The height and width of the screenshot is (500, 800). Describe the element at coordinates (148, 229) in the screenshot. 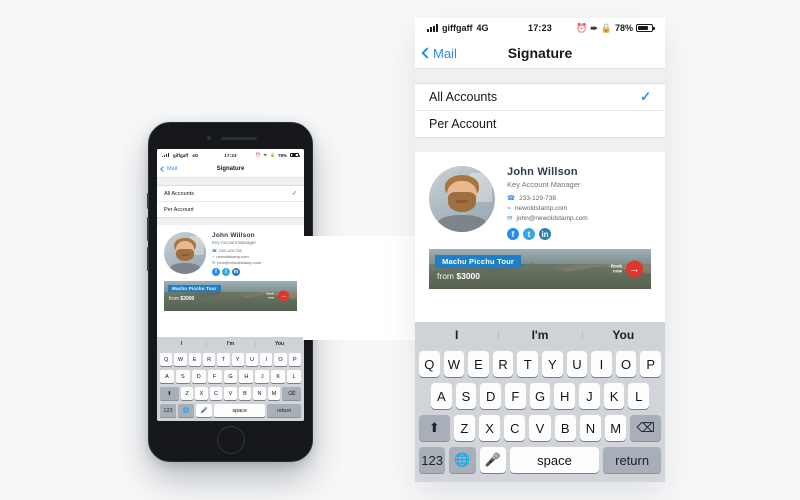

I see `volume-down-button` at that location.